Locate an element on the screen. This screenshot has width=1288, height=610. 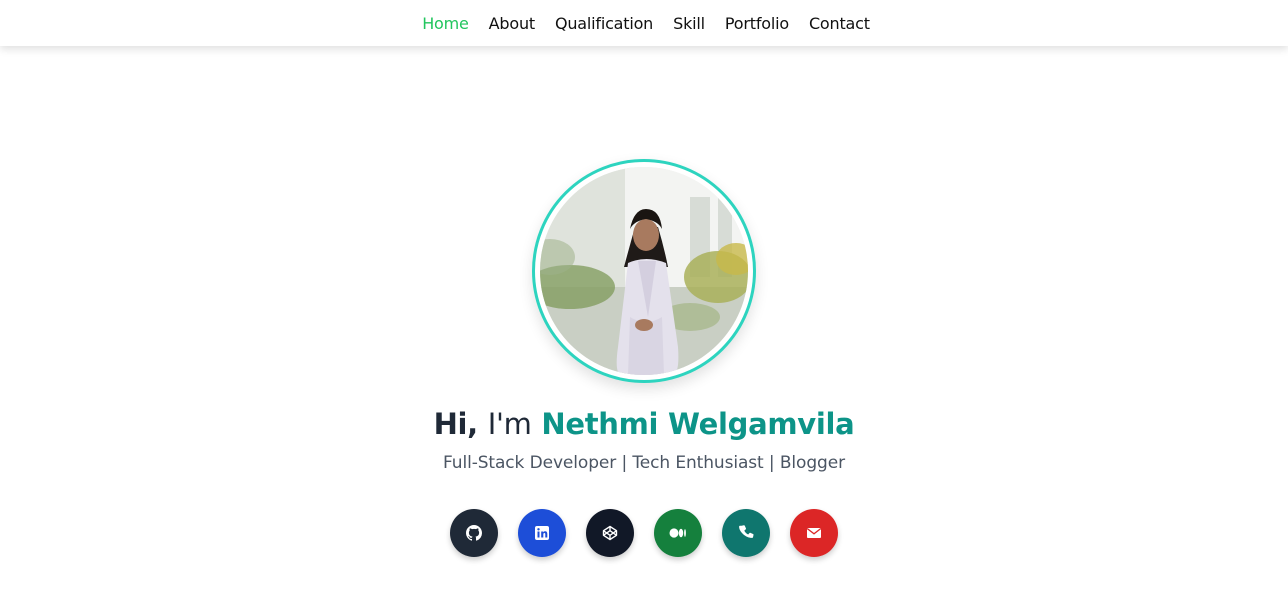
phone-icon is located at coordinates (746, 531).